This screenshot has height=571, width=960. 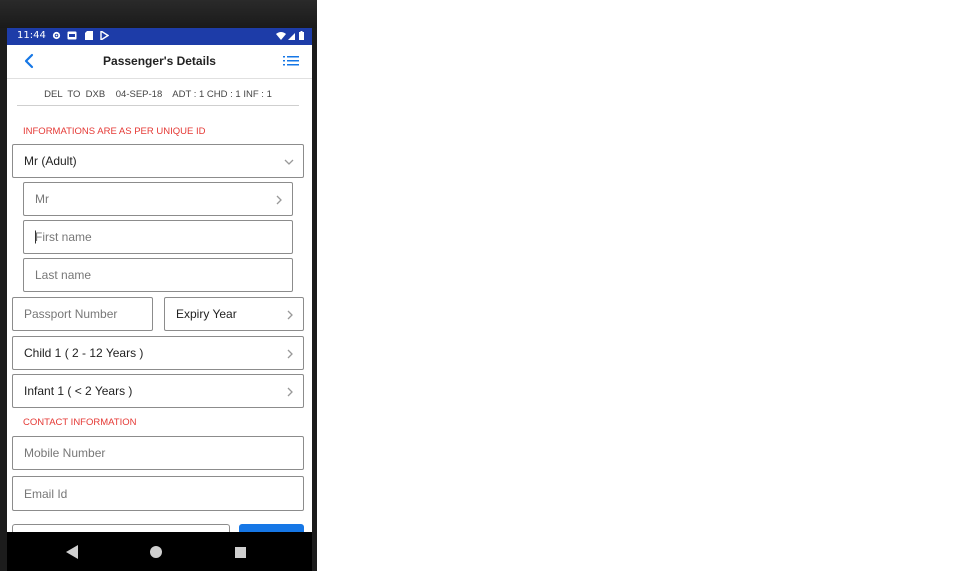 I want to click on email-field: Email Id, so click(x=158, y=493).